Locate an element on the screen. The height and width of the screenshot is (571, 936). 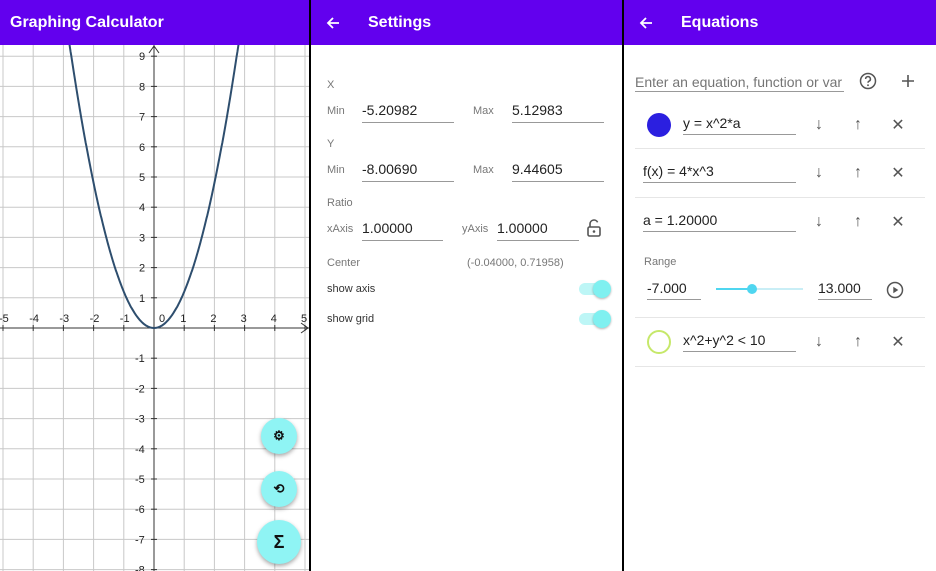
equation-row: y = x^2*a ↓ ↑ ✕ is located at coordinates (780, 125).